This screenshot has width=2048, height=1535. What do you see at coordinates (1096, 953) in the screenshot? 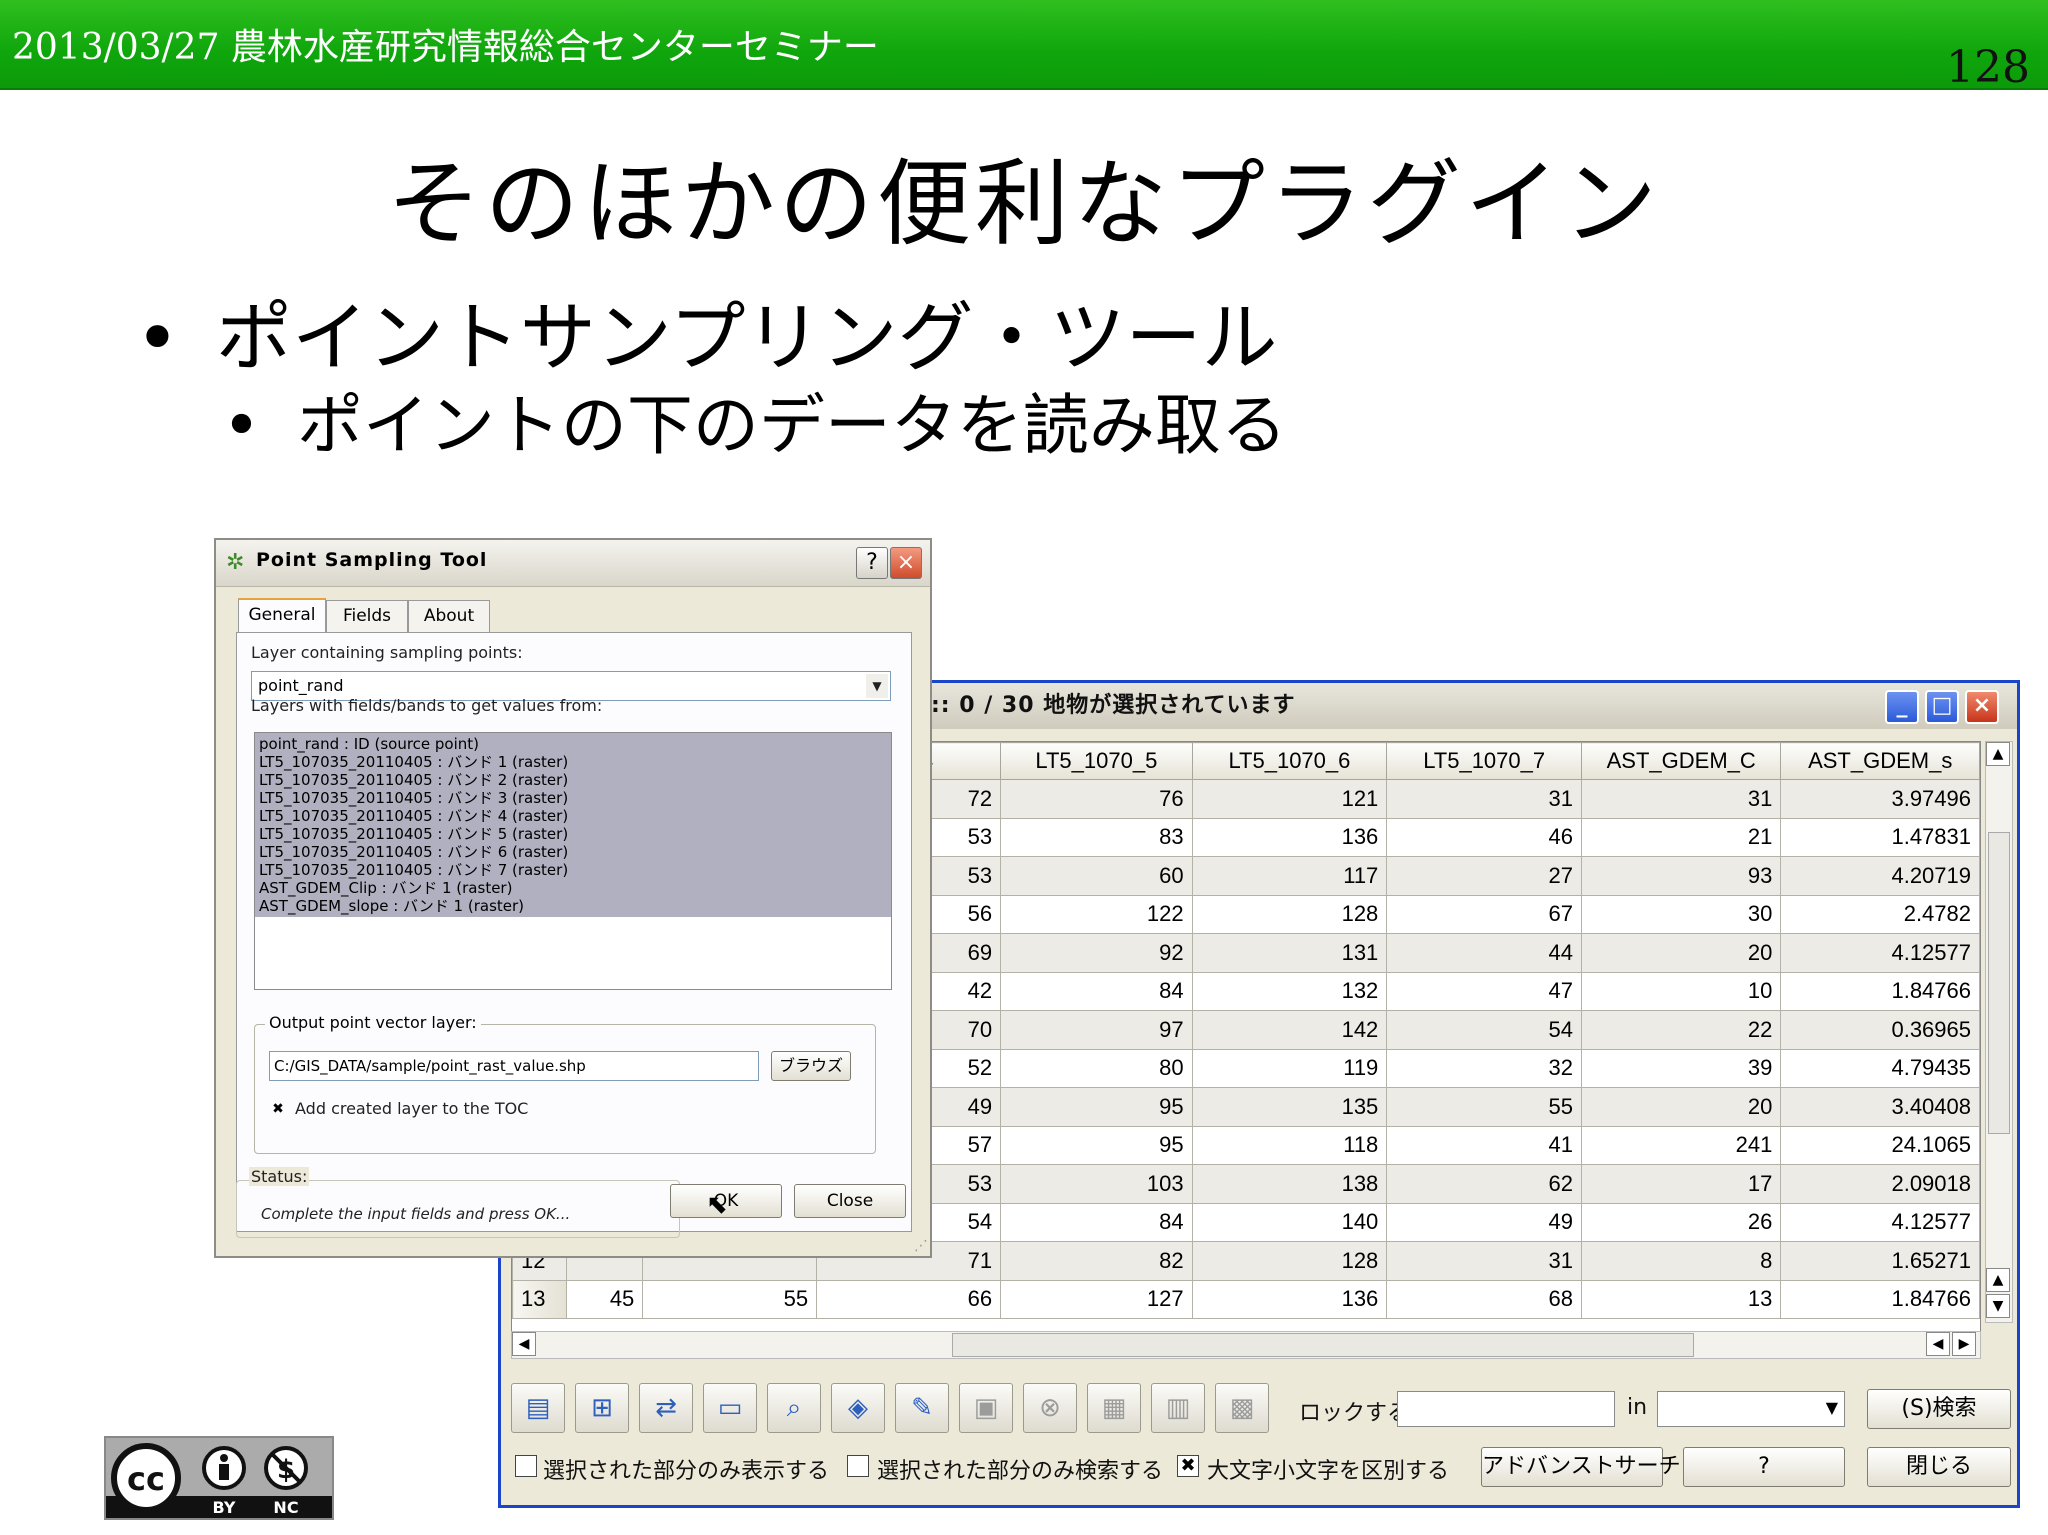
I see `table-cell: 92` at bounding box center [1096, 953].